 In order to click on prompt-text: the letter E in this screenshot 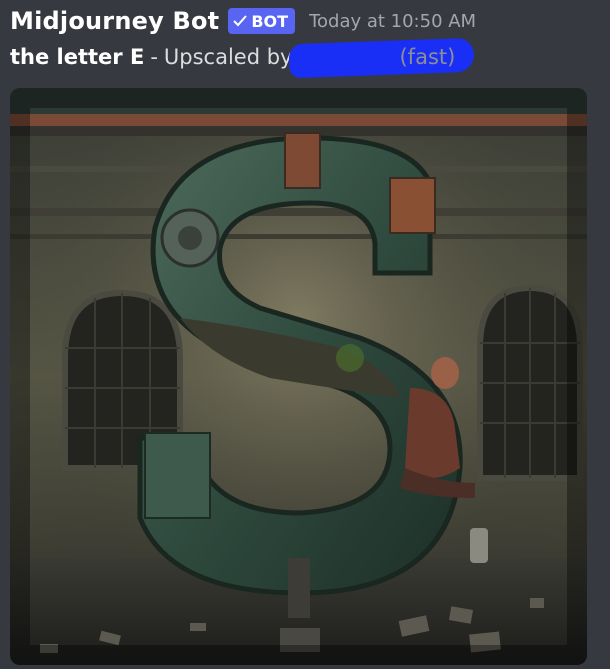, I will do `click(77, 57)`.